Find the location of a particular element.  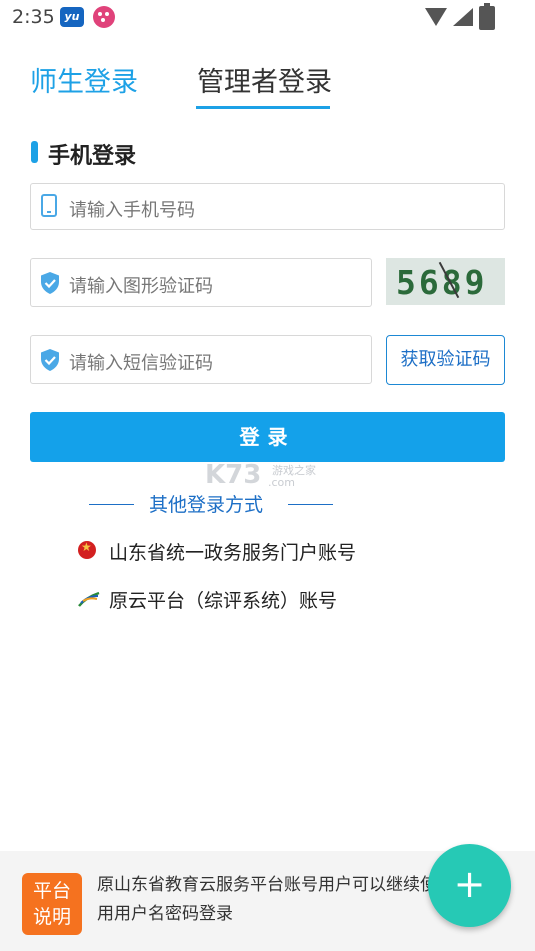

sms-code-placeholder: 请输入短信验证码 is located at coordinates (141, 363).